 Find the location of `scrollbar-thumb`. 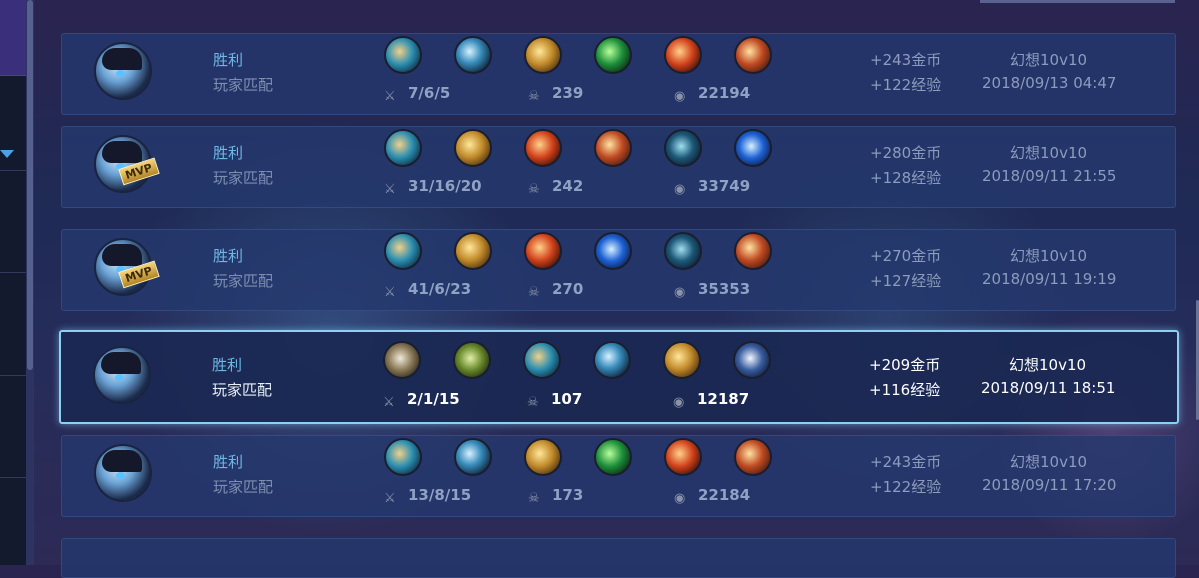

scrollbar-thumb is located at coordinates (30, 185).